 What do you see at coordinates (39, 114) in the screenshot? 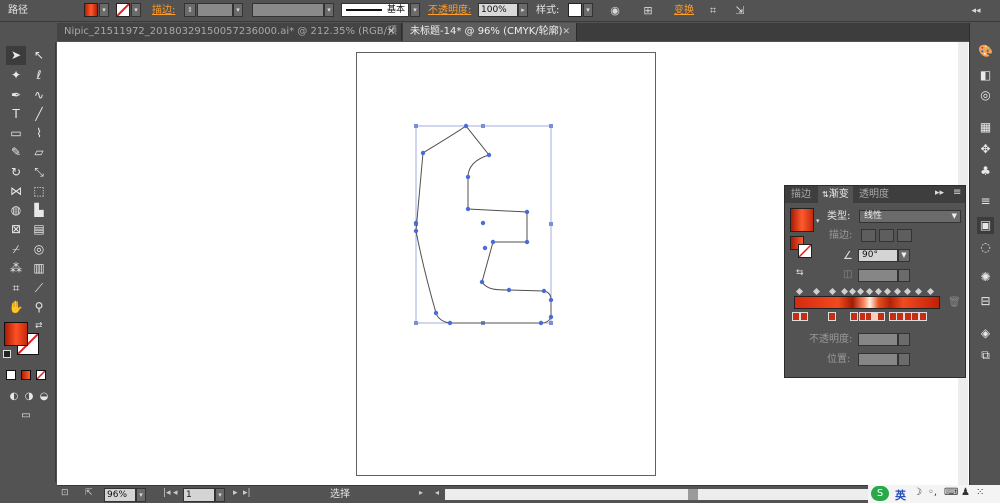
I see `line-icon: ╱` at bounding box center [39, 114].